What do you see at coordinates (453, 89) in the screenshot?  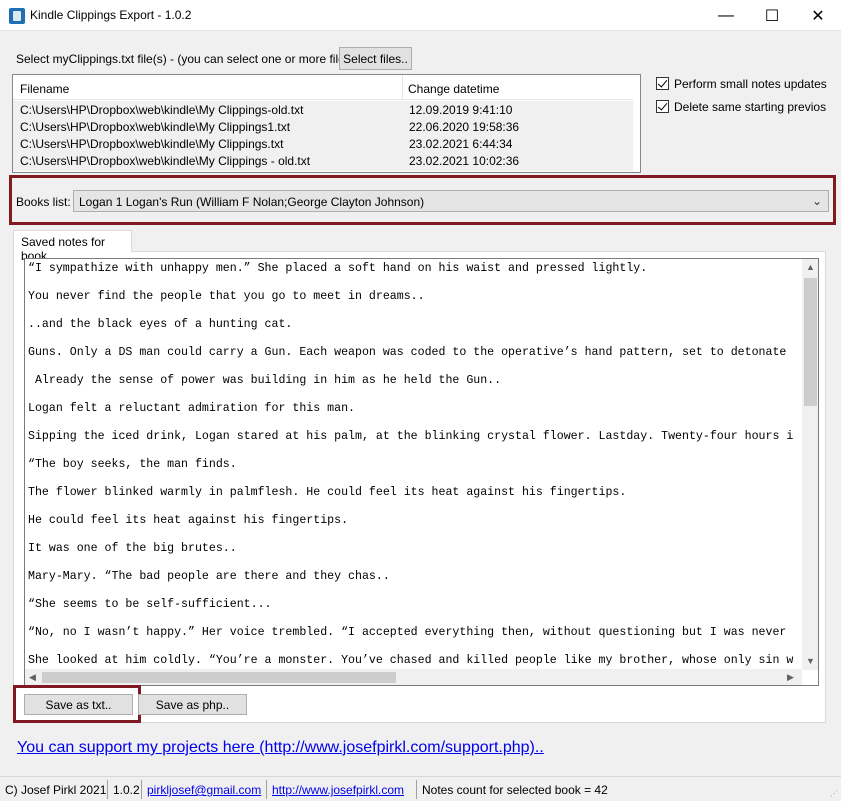 I see `column-header-datetime: Change datetime` at bounding box center [453, 89].